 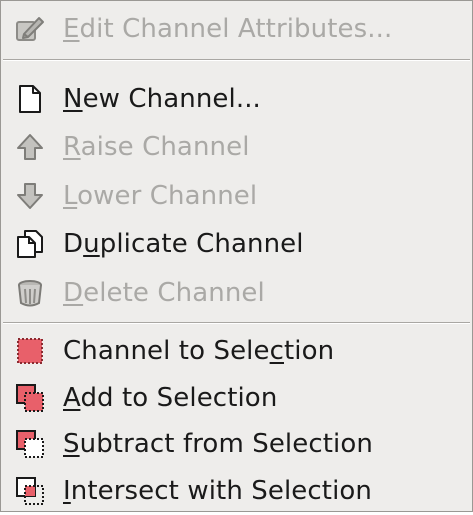 I want to click on menu-label-pre: D, so click(x=73, y=243).